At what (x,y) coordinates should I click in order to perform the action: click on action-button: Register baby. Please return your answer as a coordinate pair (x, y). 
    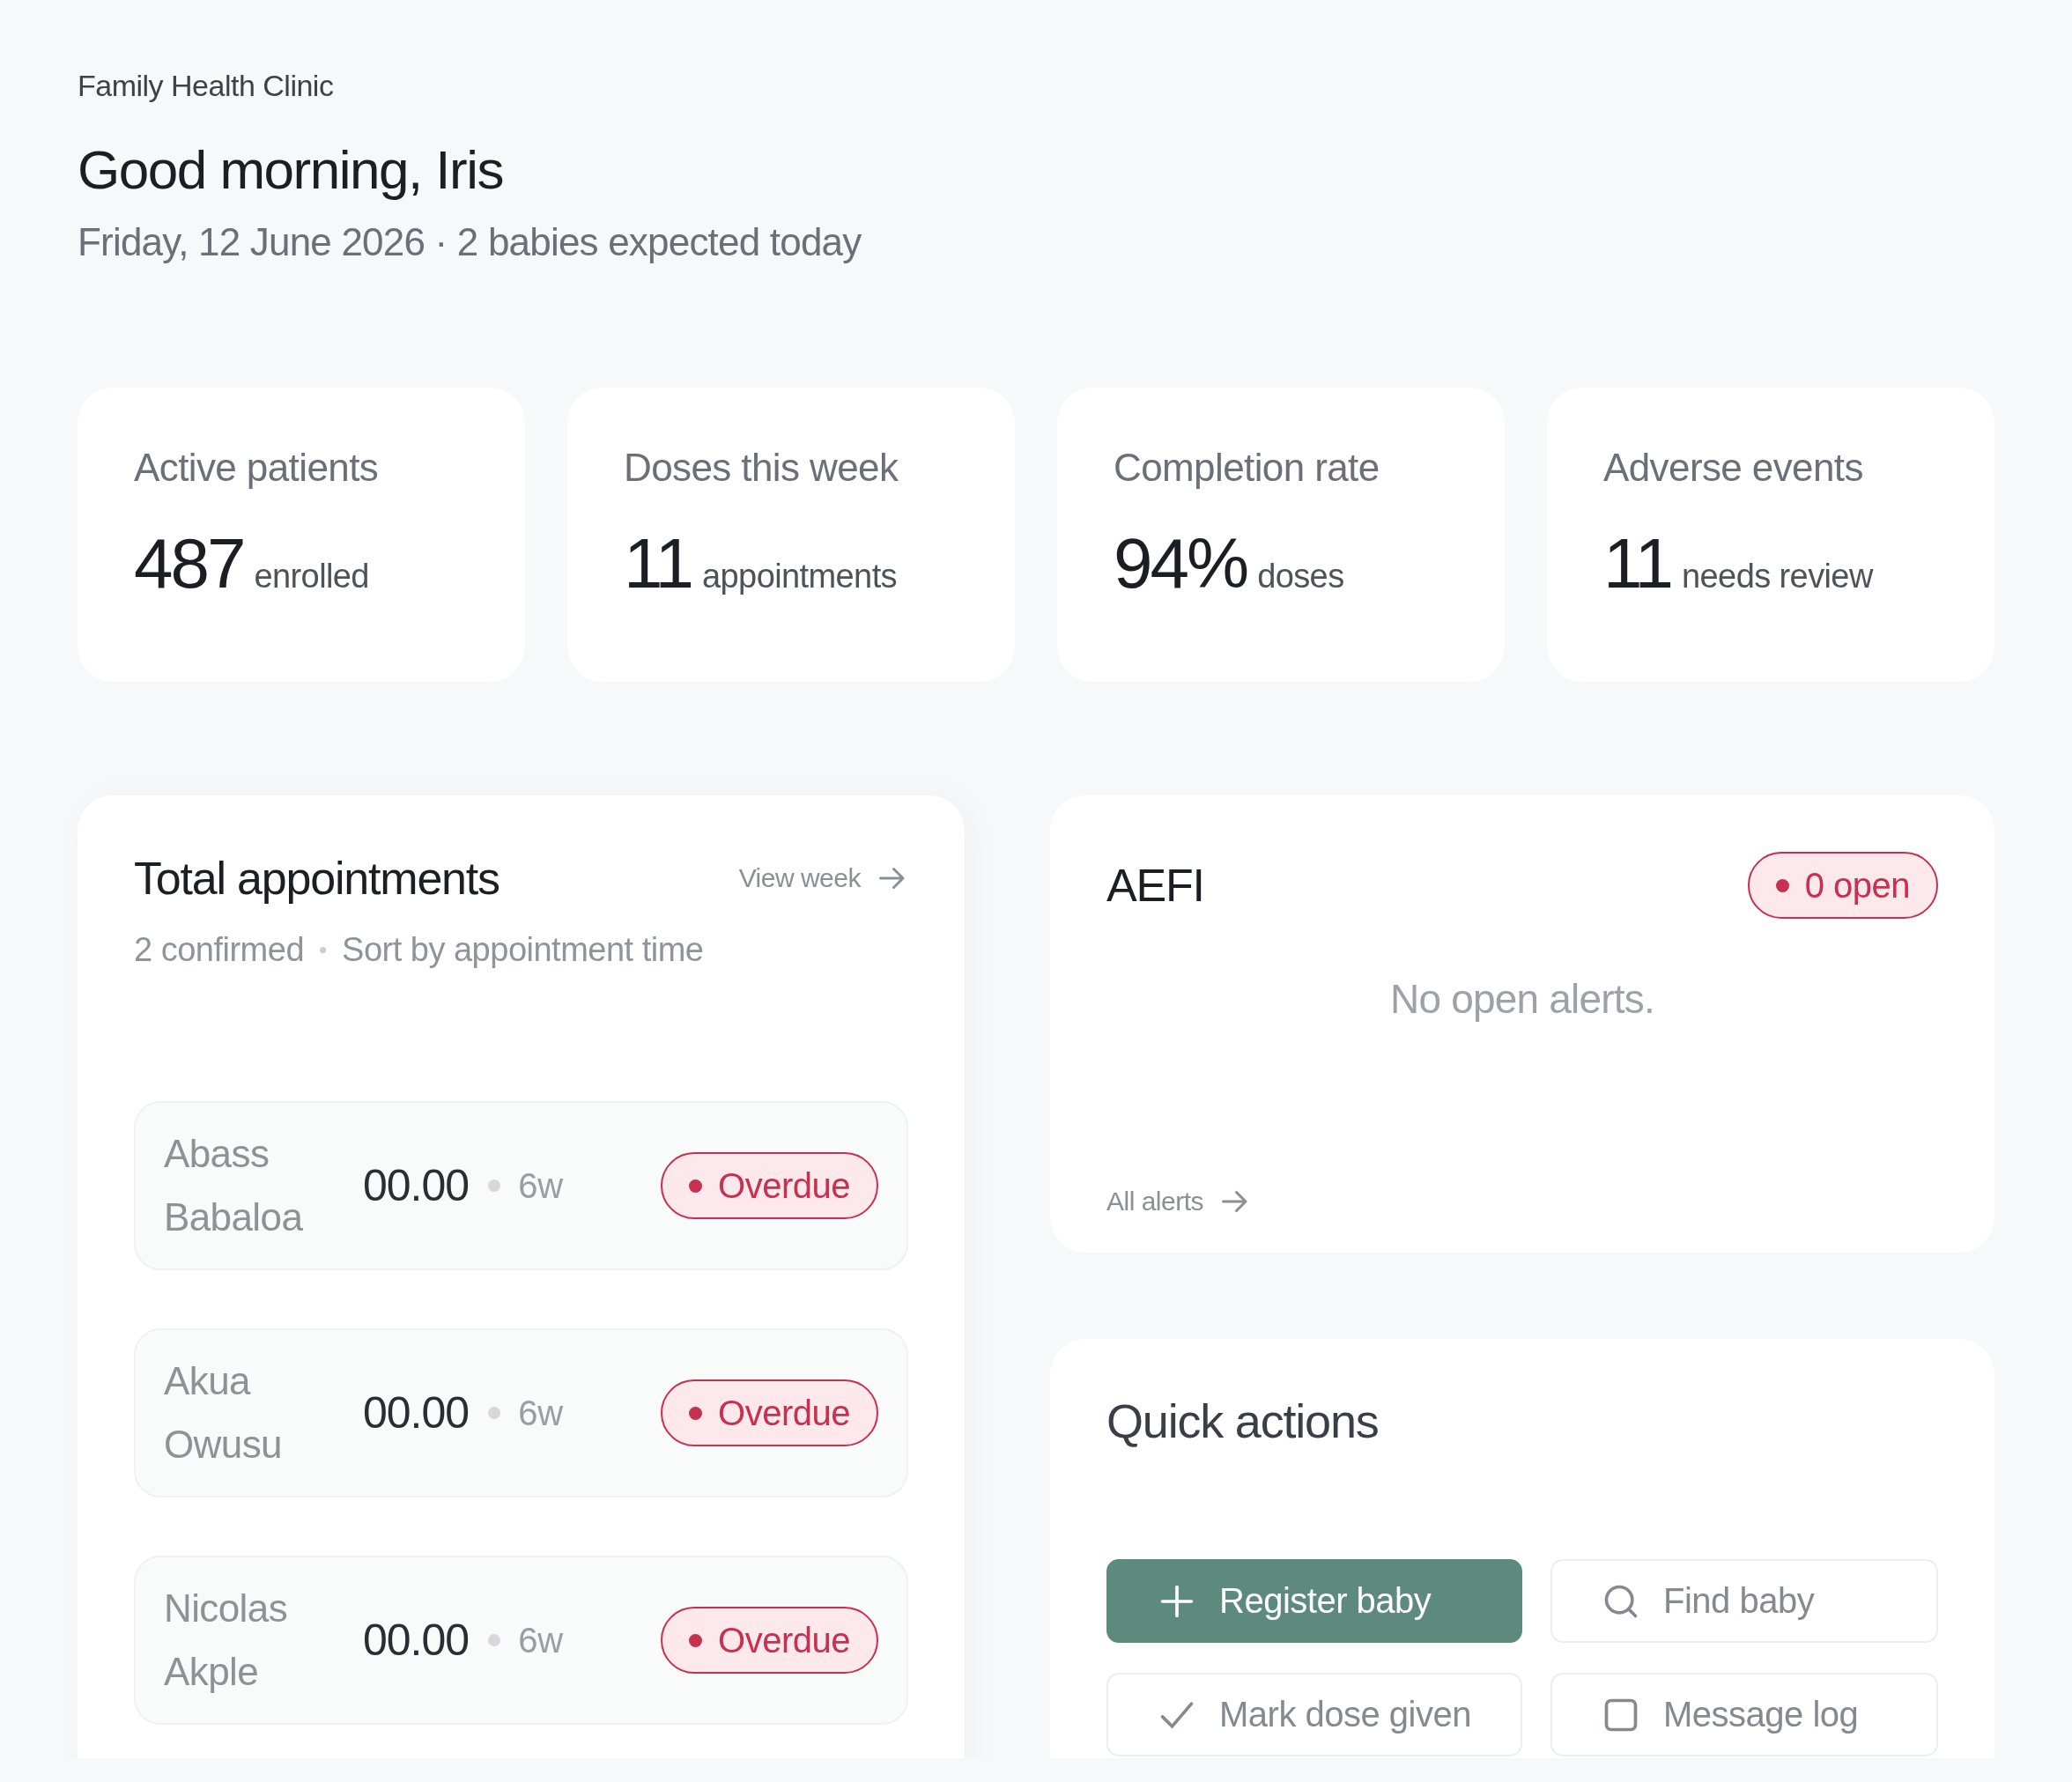
    Looking at the image, I should click on (1314, 1601).